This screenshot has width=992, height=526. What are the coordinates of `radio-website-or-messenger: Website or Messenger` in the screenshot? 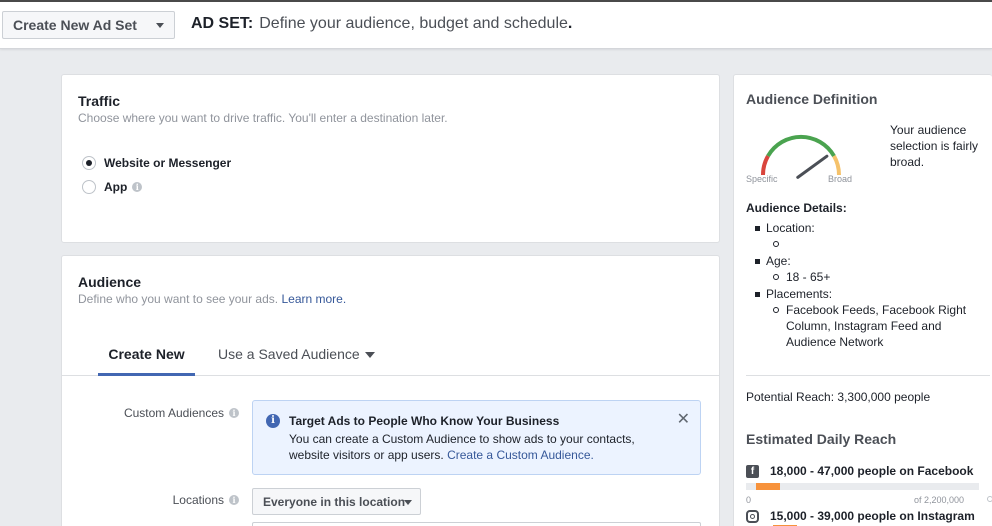 It's located at (156, 163).